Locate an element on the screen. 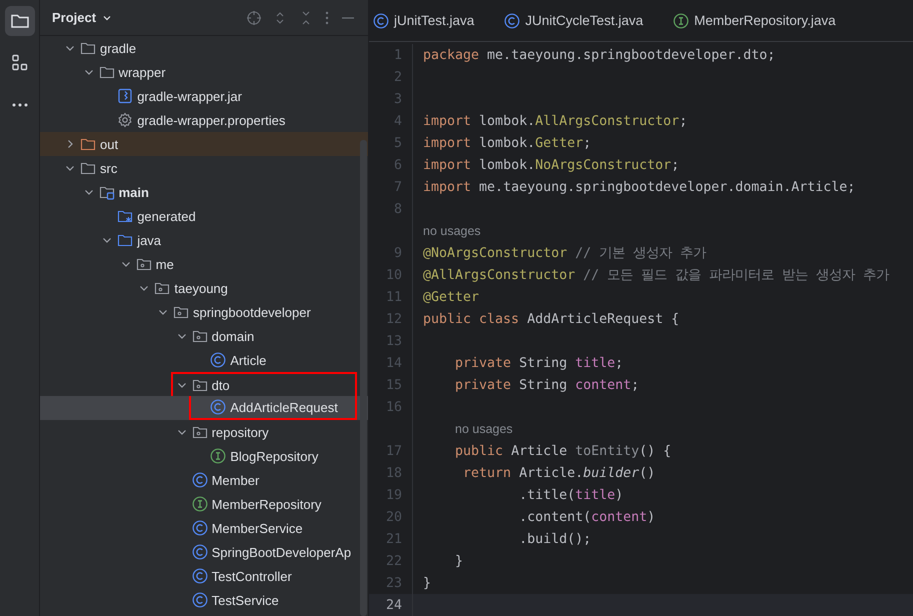 This screenshot has width=913, height=616. item-label: repository is located at coordinates (240, 432).